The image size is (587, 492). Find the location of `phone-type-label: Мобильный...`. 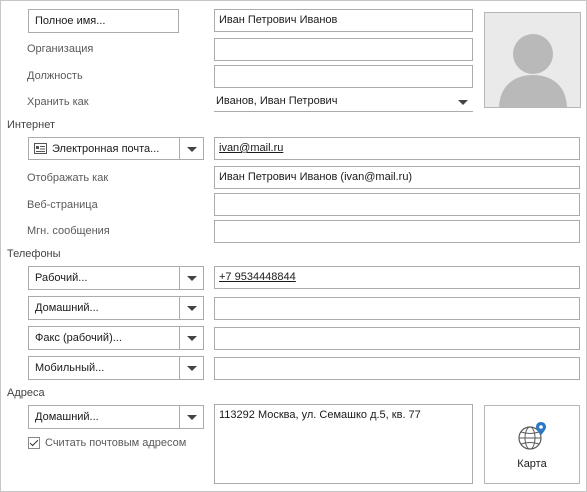

phone-type-label: Мобильный... is located at coordinates (70, 368).